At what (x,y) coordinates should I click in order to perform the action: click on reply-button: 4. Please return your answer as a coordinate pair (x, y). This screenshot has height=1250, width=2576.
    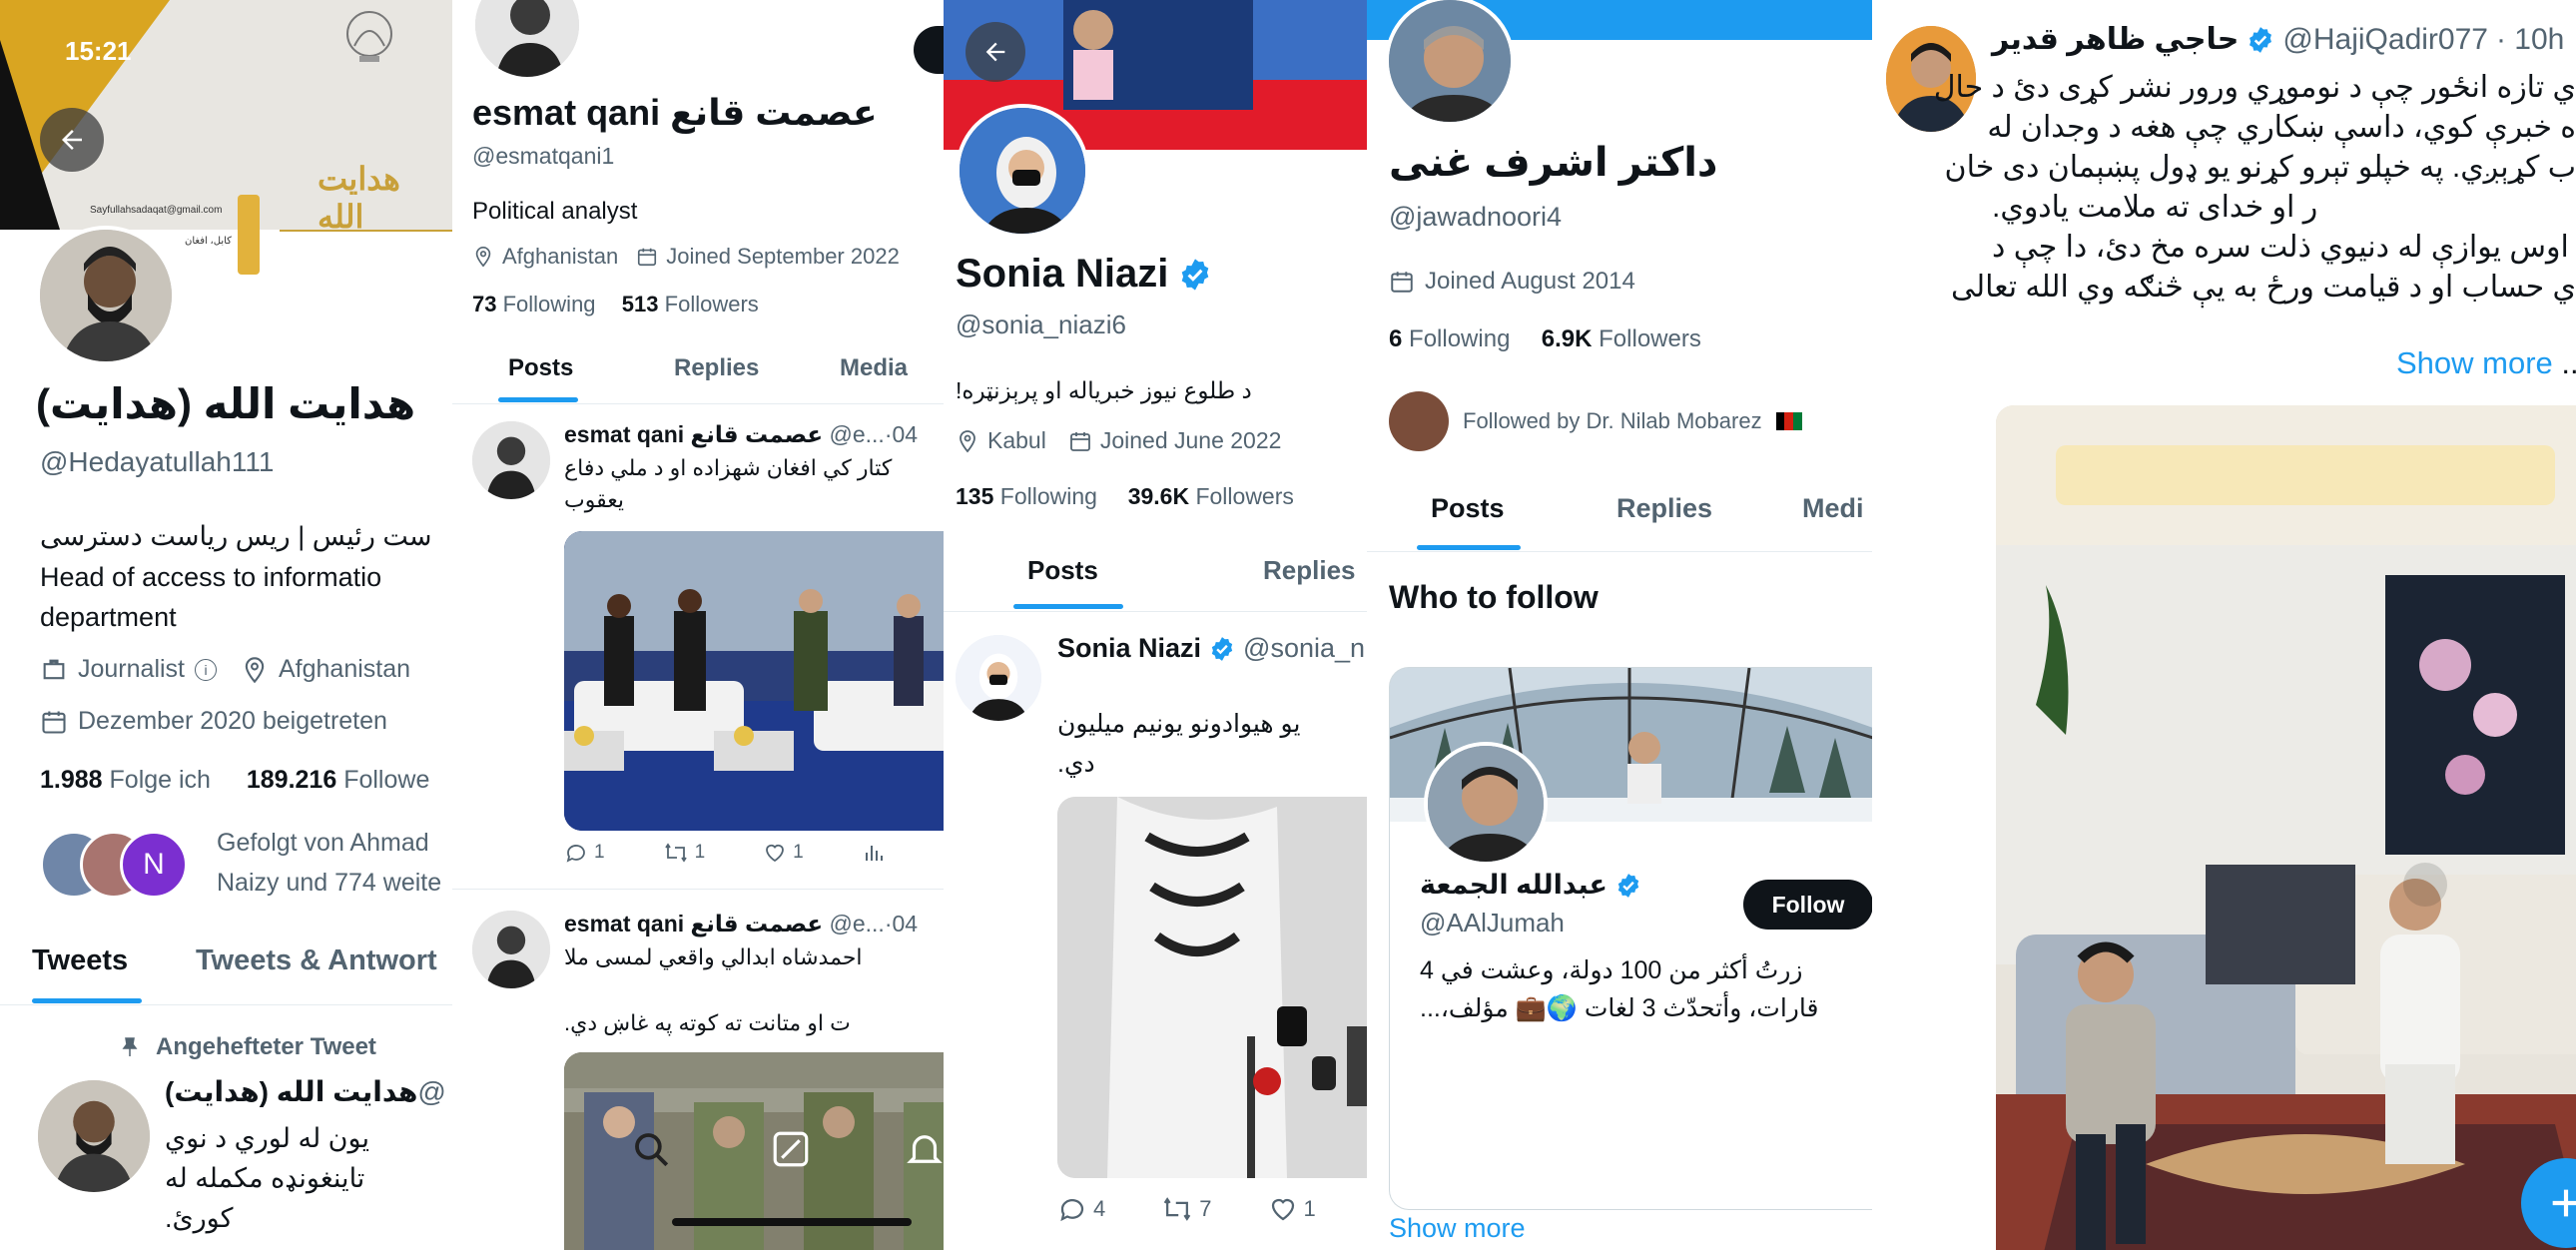
    Looking at the image, I should click on (1081, 1209).